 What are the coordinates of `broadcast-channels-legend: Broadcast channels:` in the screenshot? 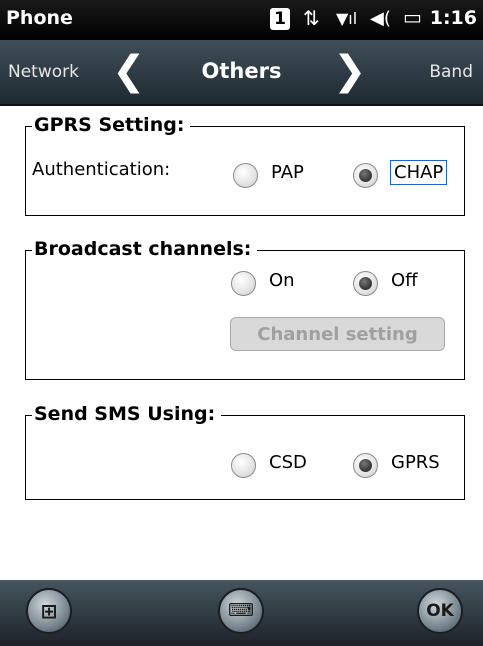 It's located at (145, 249).